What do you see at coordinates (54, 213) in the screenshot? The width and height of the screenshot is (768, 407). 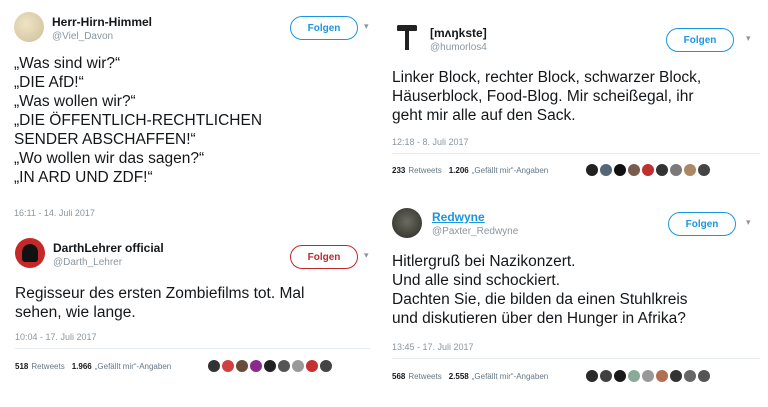 I see `tweet-timestamp: 16:11 - 14. Juli 2017` at bounding box center [54, 213].